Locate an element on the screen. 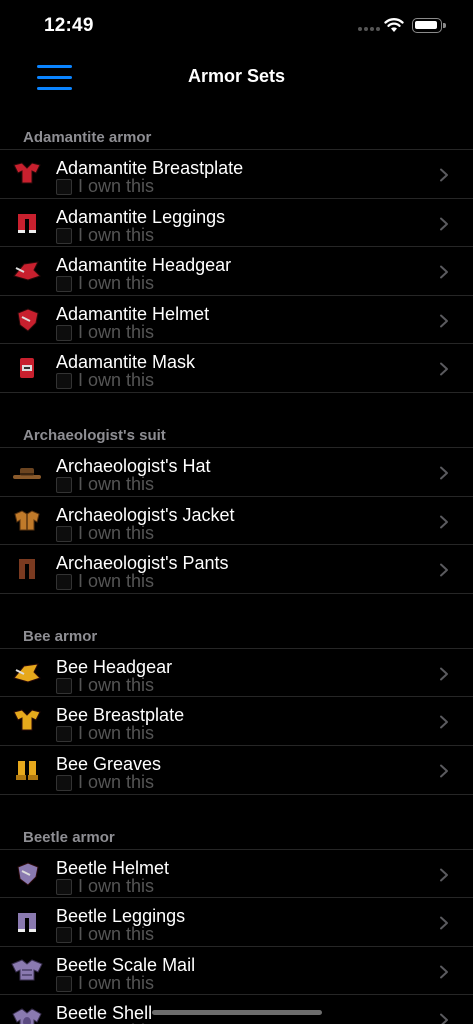 Image resolution: width=473 pixels, height=1024 pixels. section-header: Bee armor is located at coordinates (60, 636).